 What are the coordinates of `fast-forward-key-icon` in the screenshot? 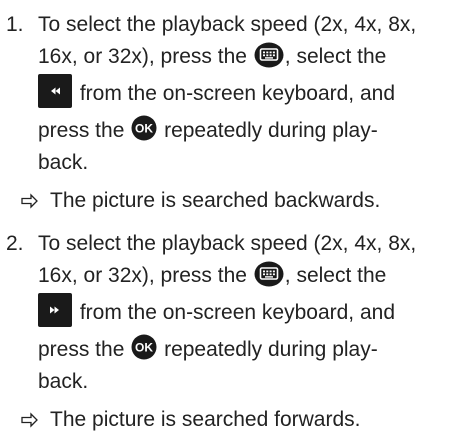 It's located at (55, 310).